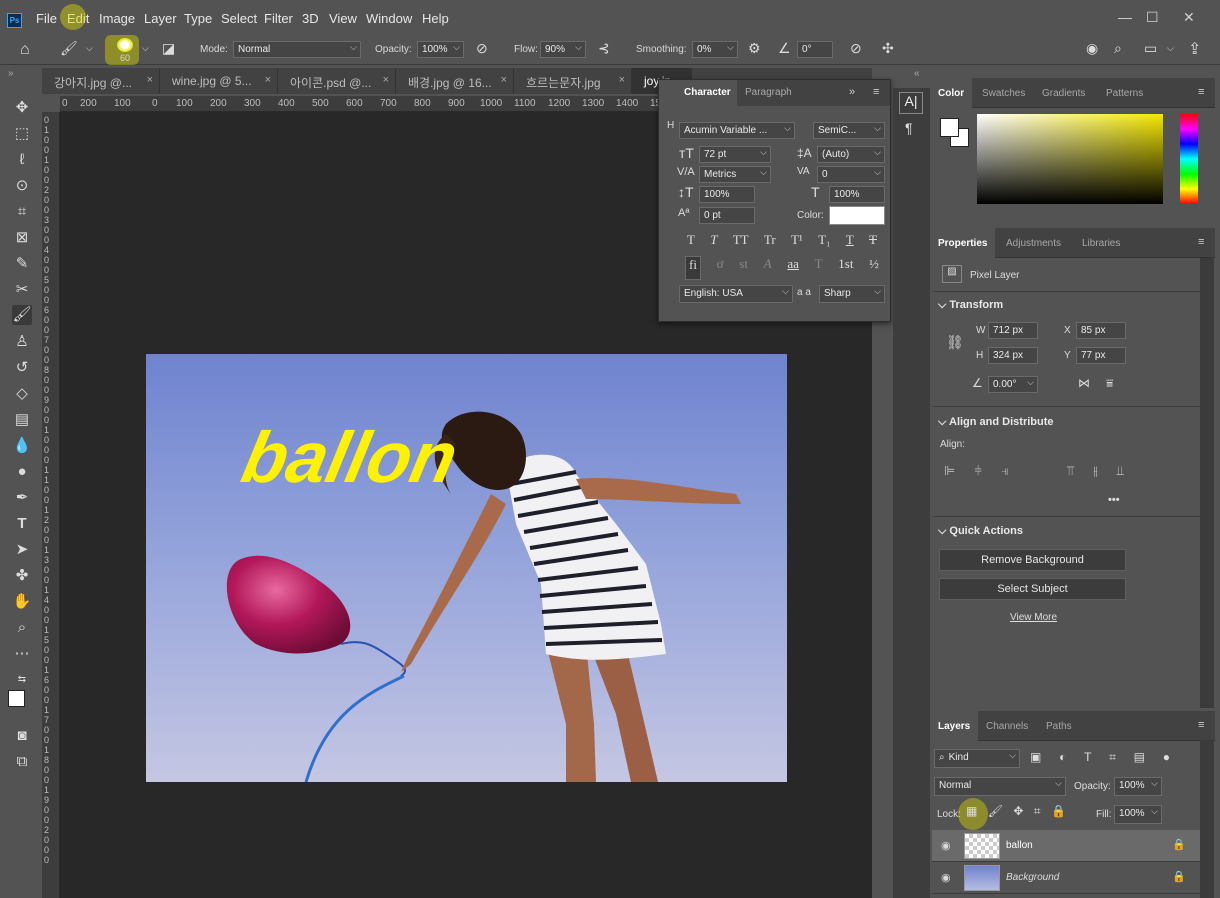 The image size is (1220, 898). Describe the element at coordinates (857, 215) in the screenshot. I see `text-color-swatch` at that location.